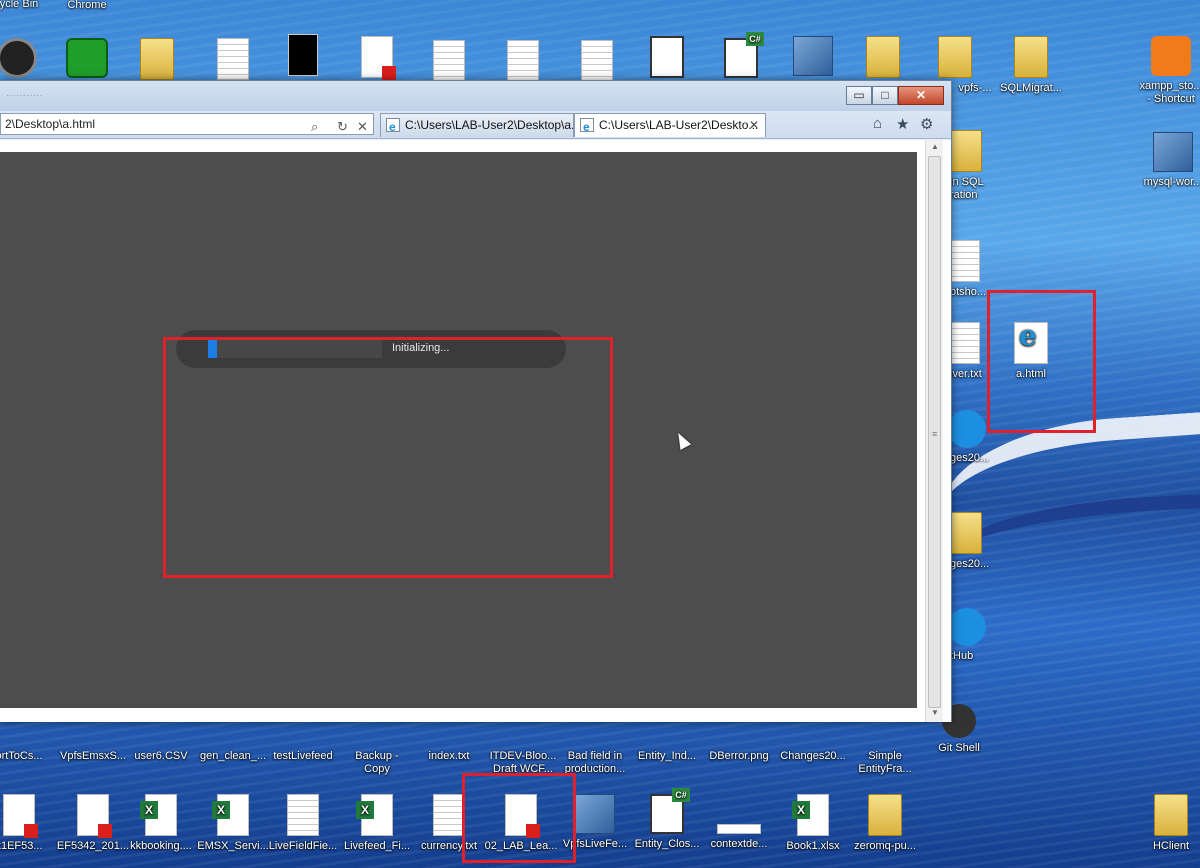 The height and width of the screenshot is (868, 1200). What do you see at coordinates (87, 5) in the screenshot?
I see `icon-label: Google Chrome` at bounding box center [87, 5].